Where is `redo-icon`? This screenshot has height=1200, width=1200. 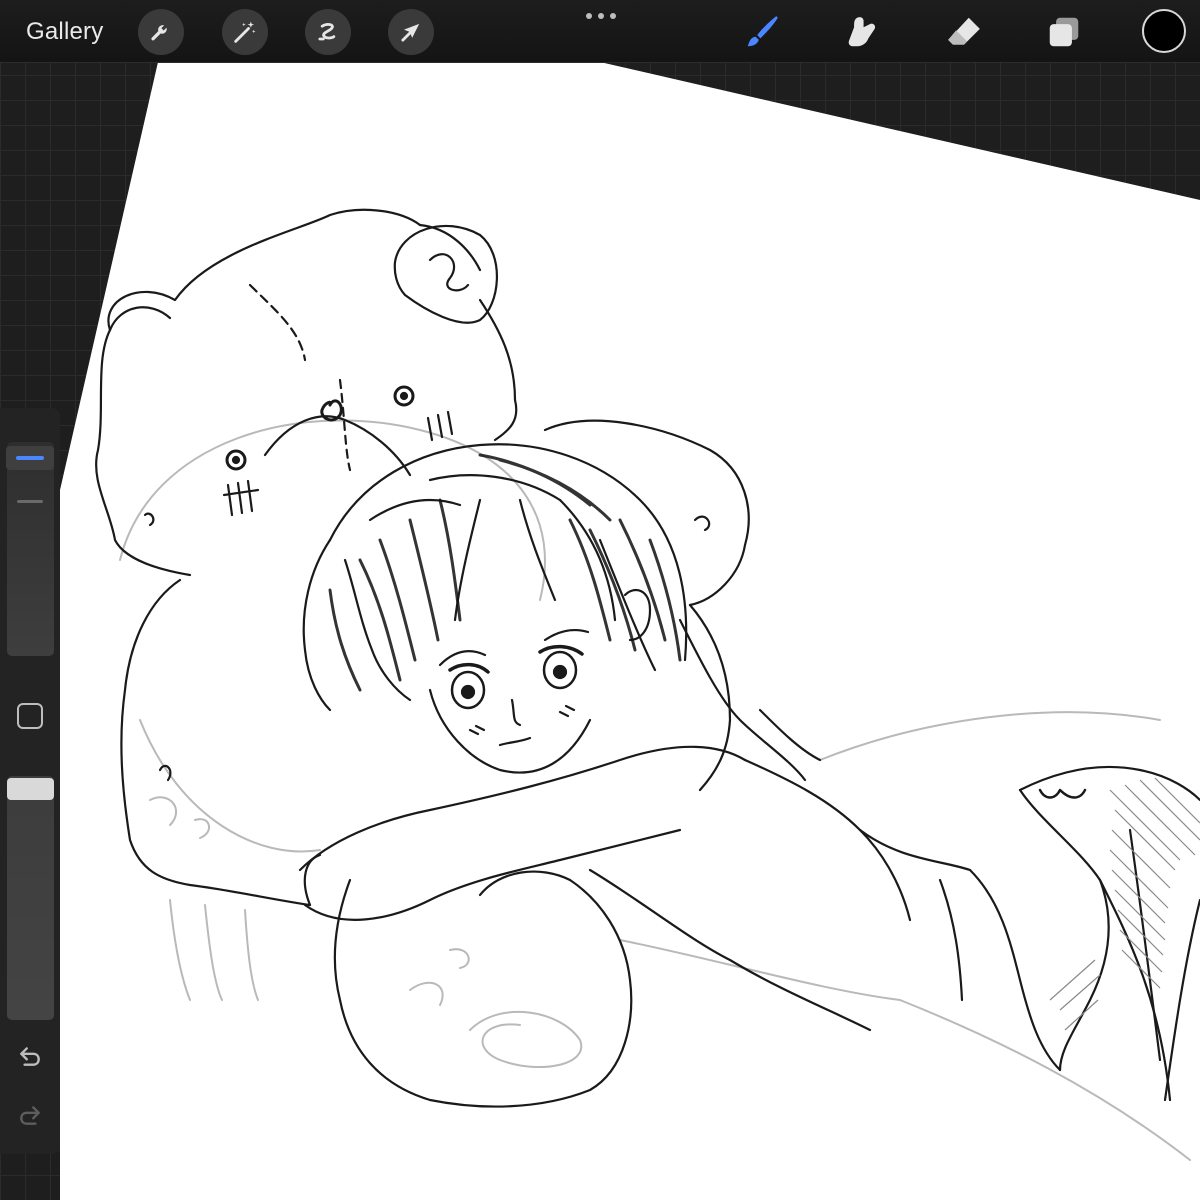
redo-icon is located at coordinates (30, 1115).